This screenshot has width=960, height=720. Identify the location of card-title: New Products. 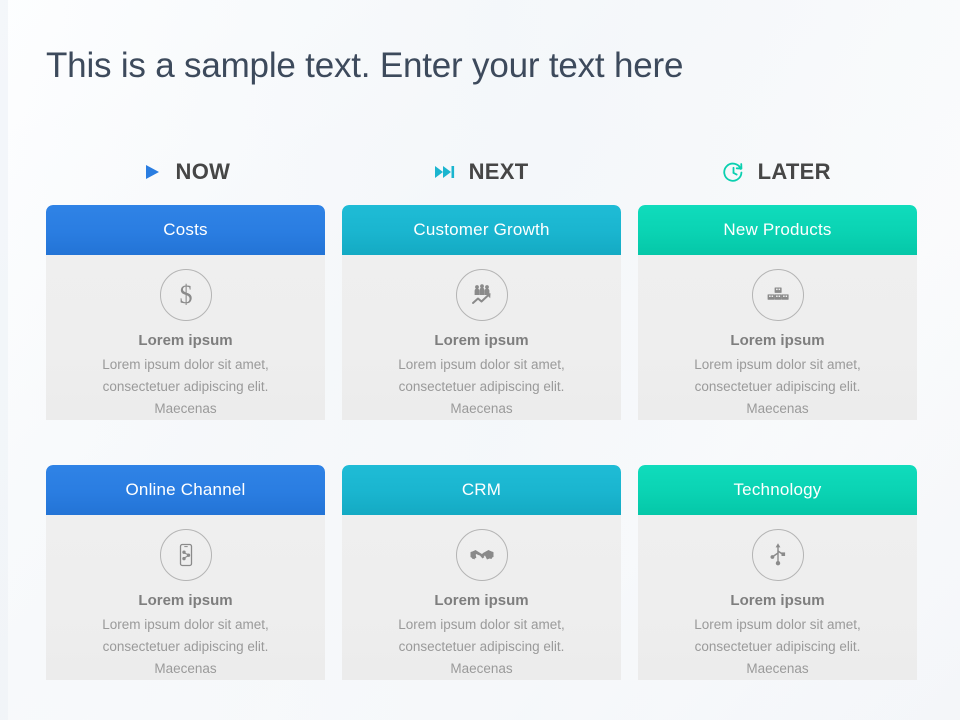
(777, 230).